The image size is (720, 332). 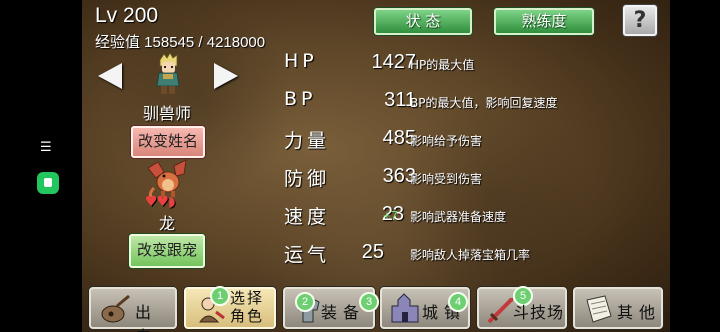 What do you see at coordinates (695, 166) in the screenshot?
I see `right-black-bar` at bounding box center [695, 166].